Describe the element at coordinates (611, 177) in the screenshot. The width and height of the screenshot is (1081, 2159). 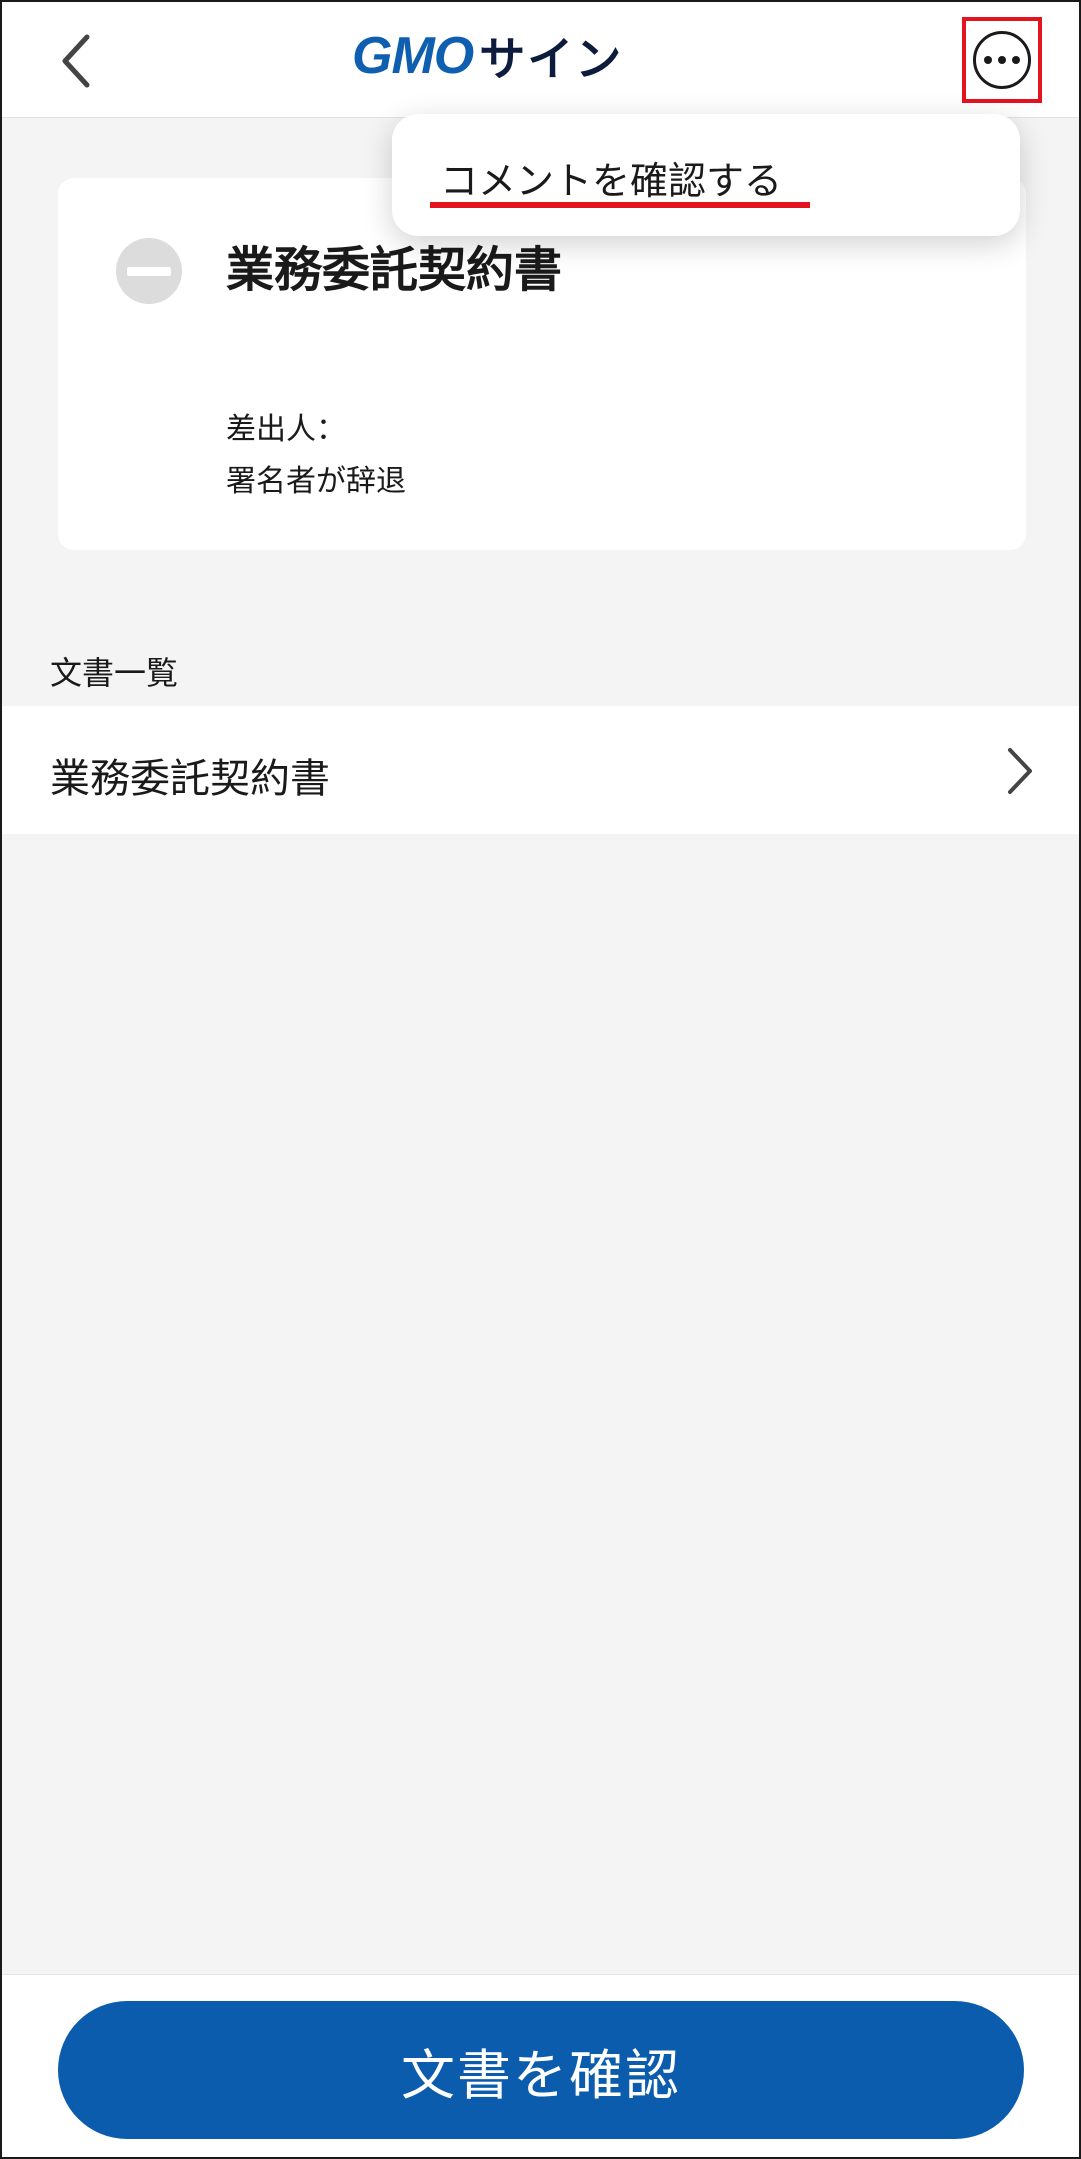
I see `view-comments-menu-item: コメントを確認する` at that location.